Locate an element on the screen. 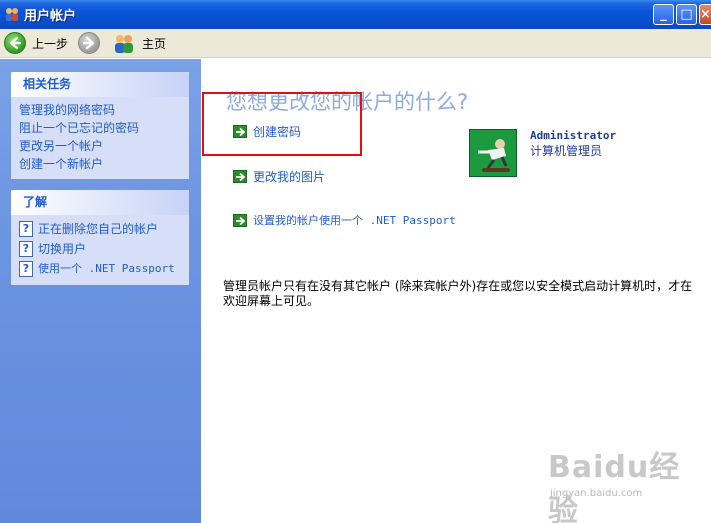  task-change-picture: 更改我的图片 is located at coordinates (279, 176).